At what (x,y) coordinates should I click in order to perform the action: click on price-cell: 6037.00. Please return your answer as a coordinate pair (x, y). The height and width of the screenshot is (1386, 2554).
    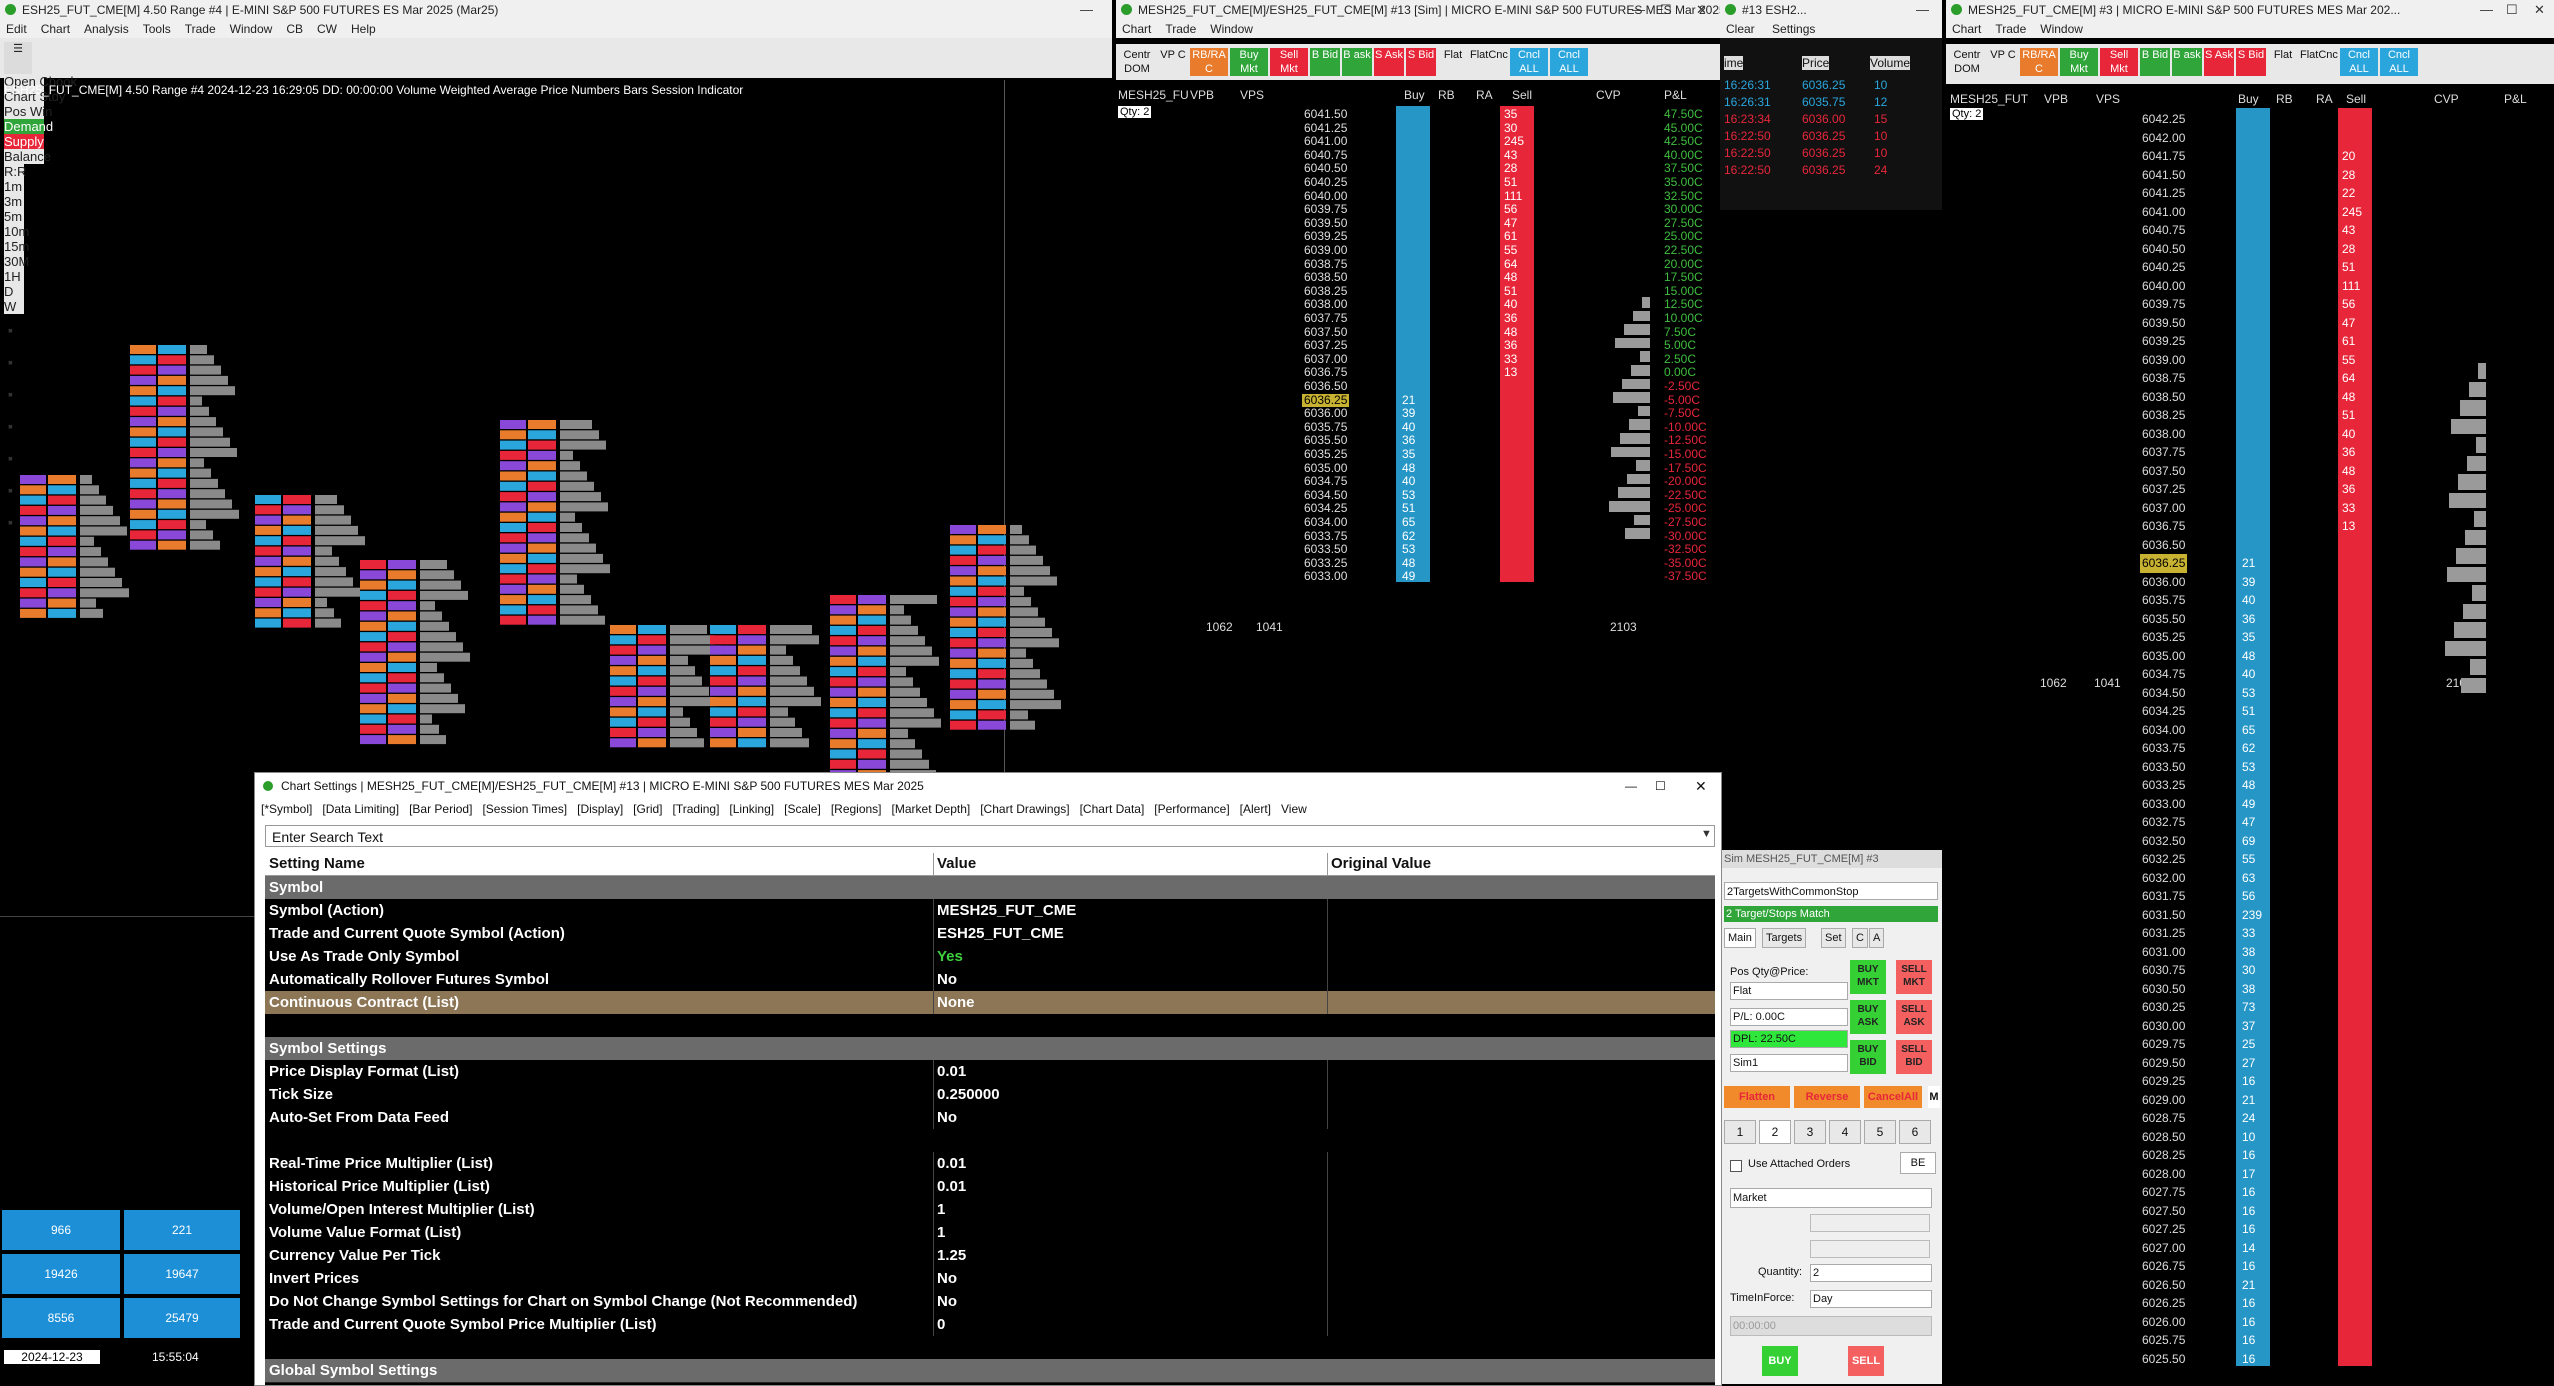
    Looking at the image, I should click on (2163, 508).